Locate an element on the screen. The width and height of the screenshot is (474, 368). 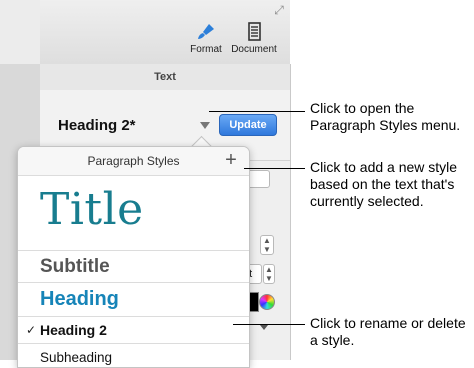
update-style-button: Update is located at coordinates (248, 125).